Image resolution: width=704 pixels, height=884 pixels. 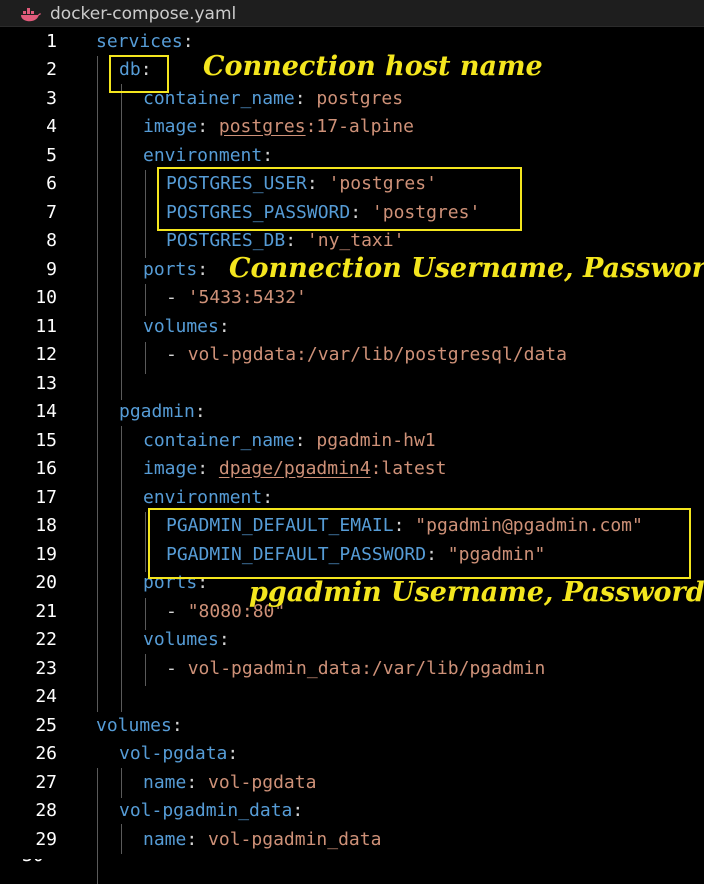 What do you see at coordinates (352, 384) in the screenshot?
I see `code-line: 13` at bounding box center [352, 384].